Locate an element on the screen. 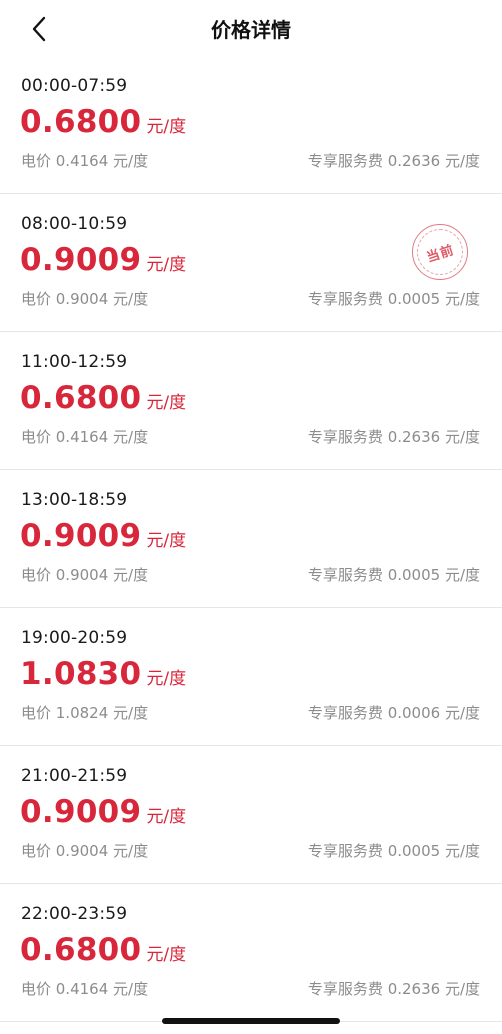 This screenshot has height=1034, width=502. nav-bar: 价格详情 is located at coordinates (251, 28).